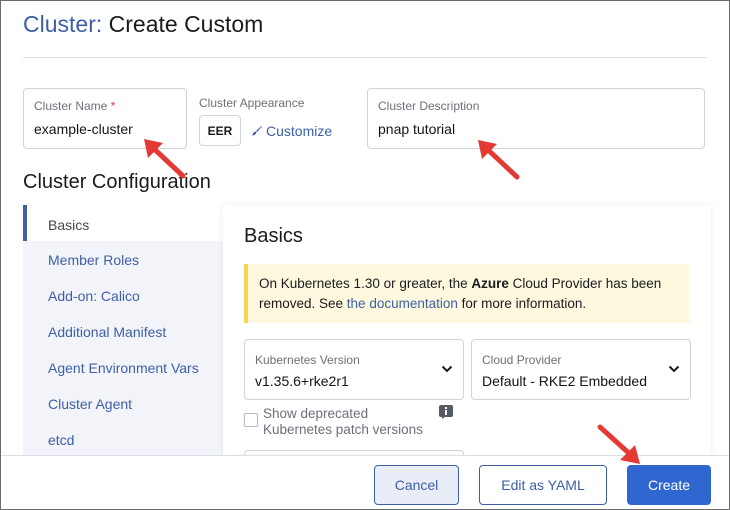 Image resolution: width=730 pixels, height=510 pixels. What do you see at coordinates (402, 303) in the screenshot?
I see `documentation-link: the documentation` at bounding box center [402, 303].